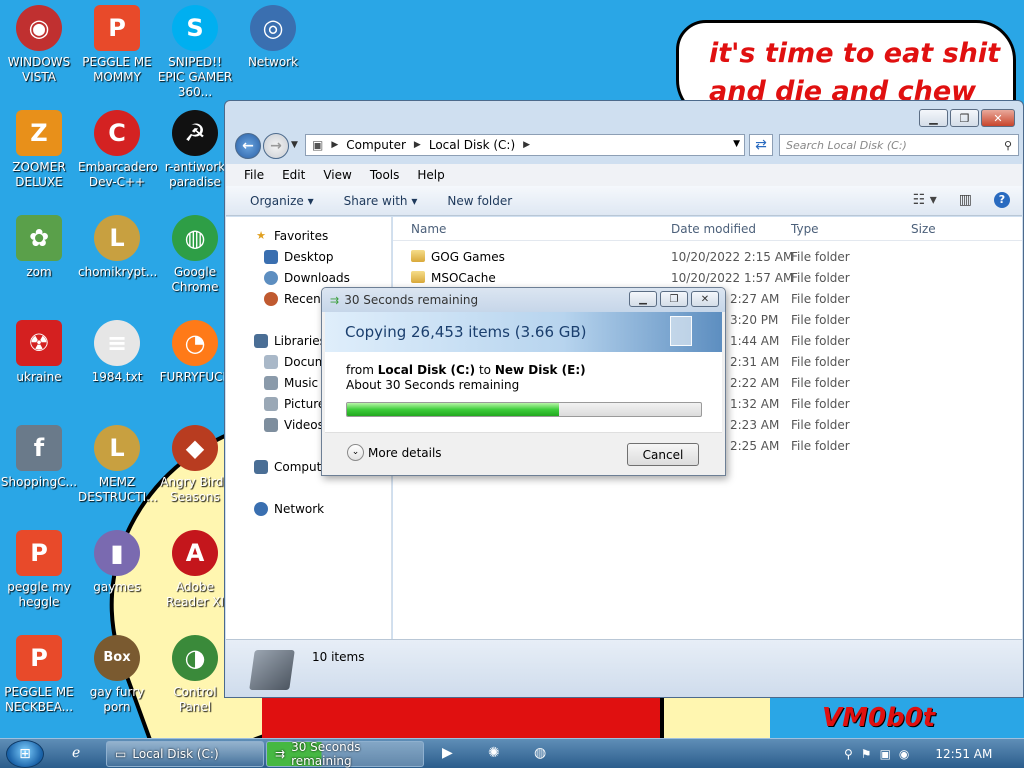 Image resolution: width=1024 pixels, height=768 pixels. I want to click on minimize-button: ▁, so click(933, 118).